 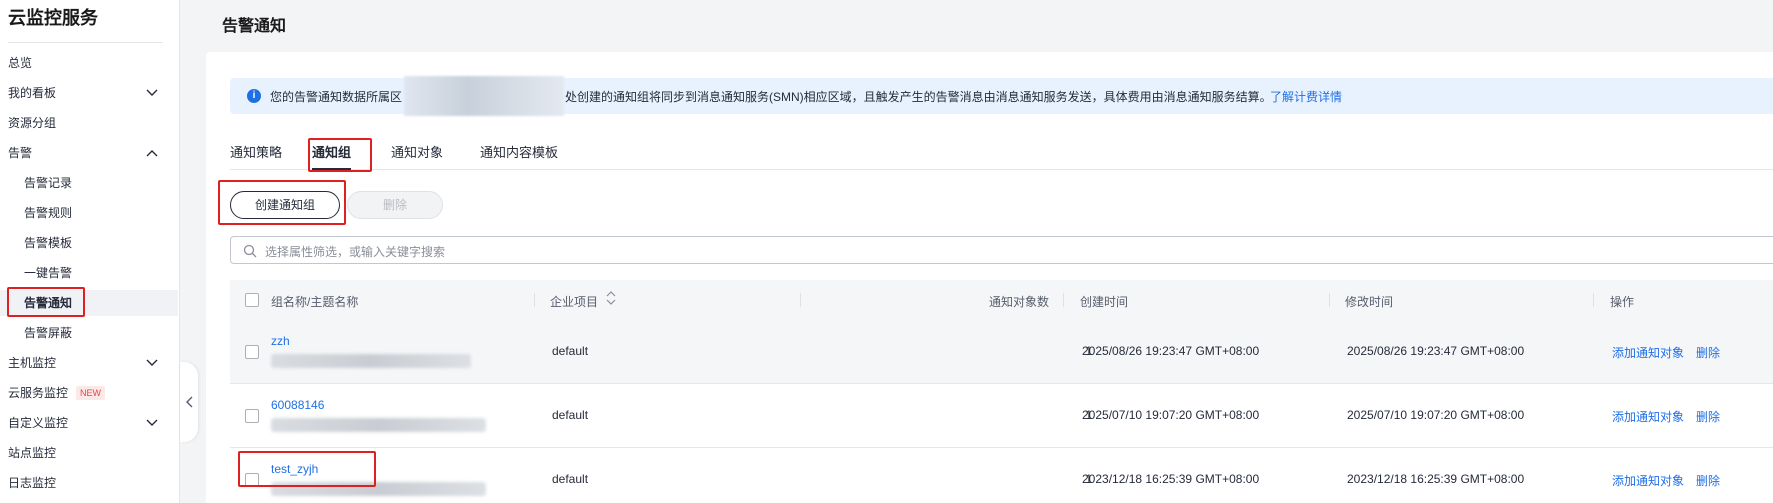 I want to click on select-all-checkbox, so click(x=252, y=300).